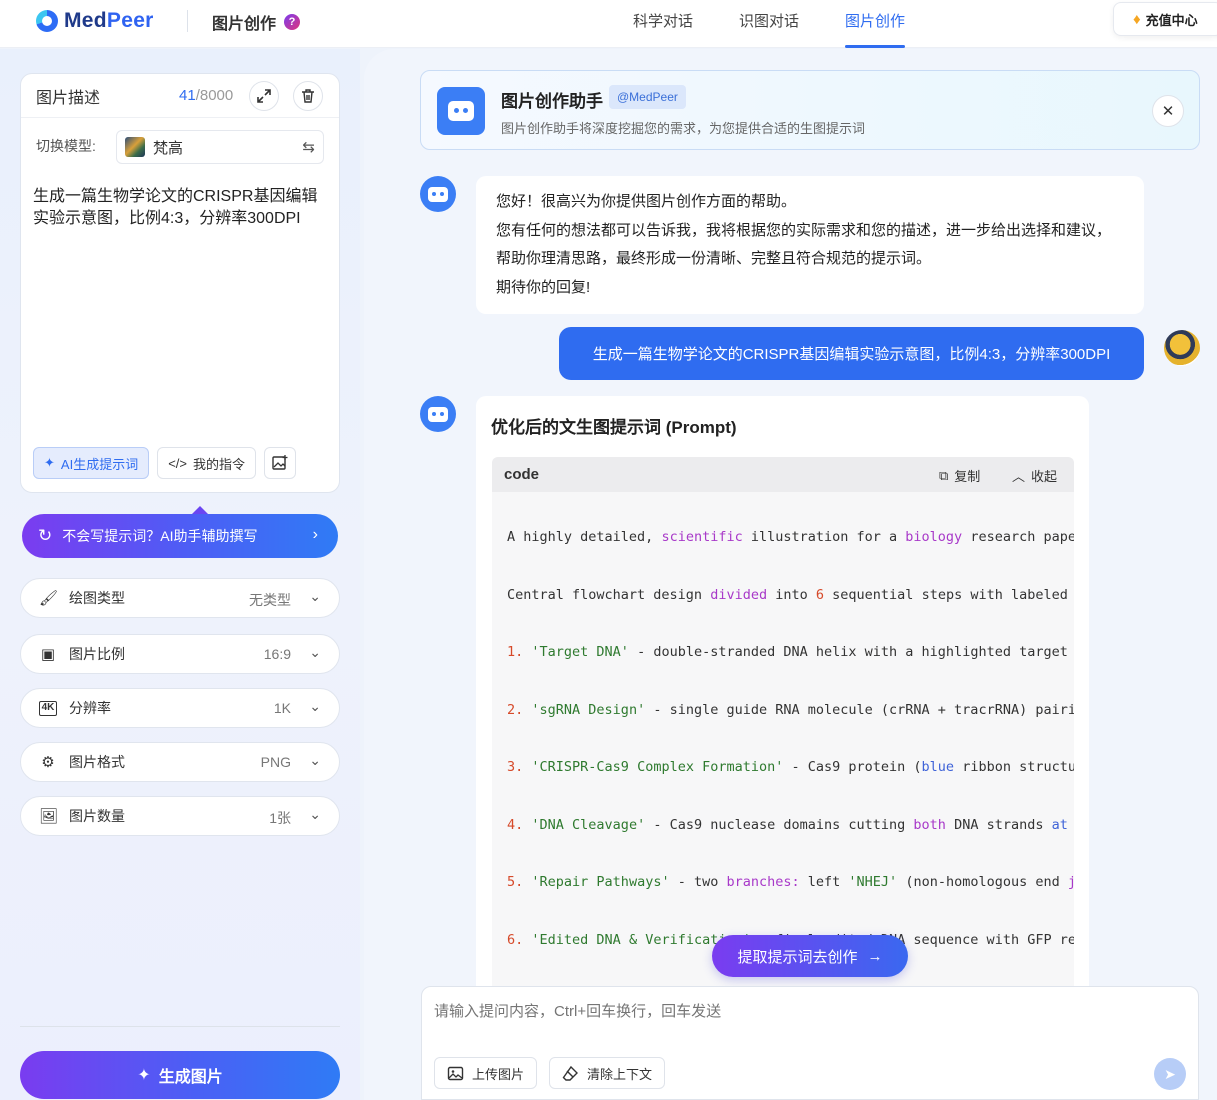  What do you see at coordinates (180, 1026) in the screenshot?
I see `sidebar-divider` at bounding box center [180, 1026].